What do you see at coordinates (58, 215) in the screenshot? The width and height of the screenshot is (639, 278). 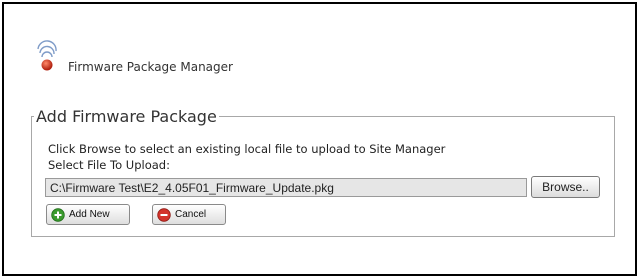 I see `plus-circle-icon` at bounding box center [58, 215].